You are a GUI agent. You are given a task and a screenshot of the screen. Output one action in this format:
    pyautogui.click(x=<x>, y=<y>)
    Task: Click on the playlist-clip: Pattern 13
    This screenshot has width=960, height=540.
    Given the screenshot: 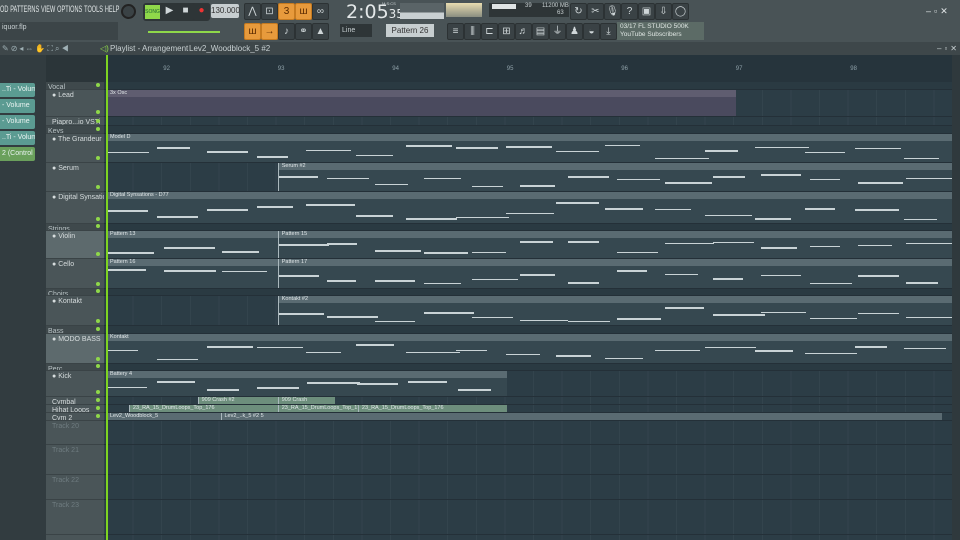 What is the action you would take?
    pyautogui.click(x=192, y=244)
    